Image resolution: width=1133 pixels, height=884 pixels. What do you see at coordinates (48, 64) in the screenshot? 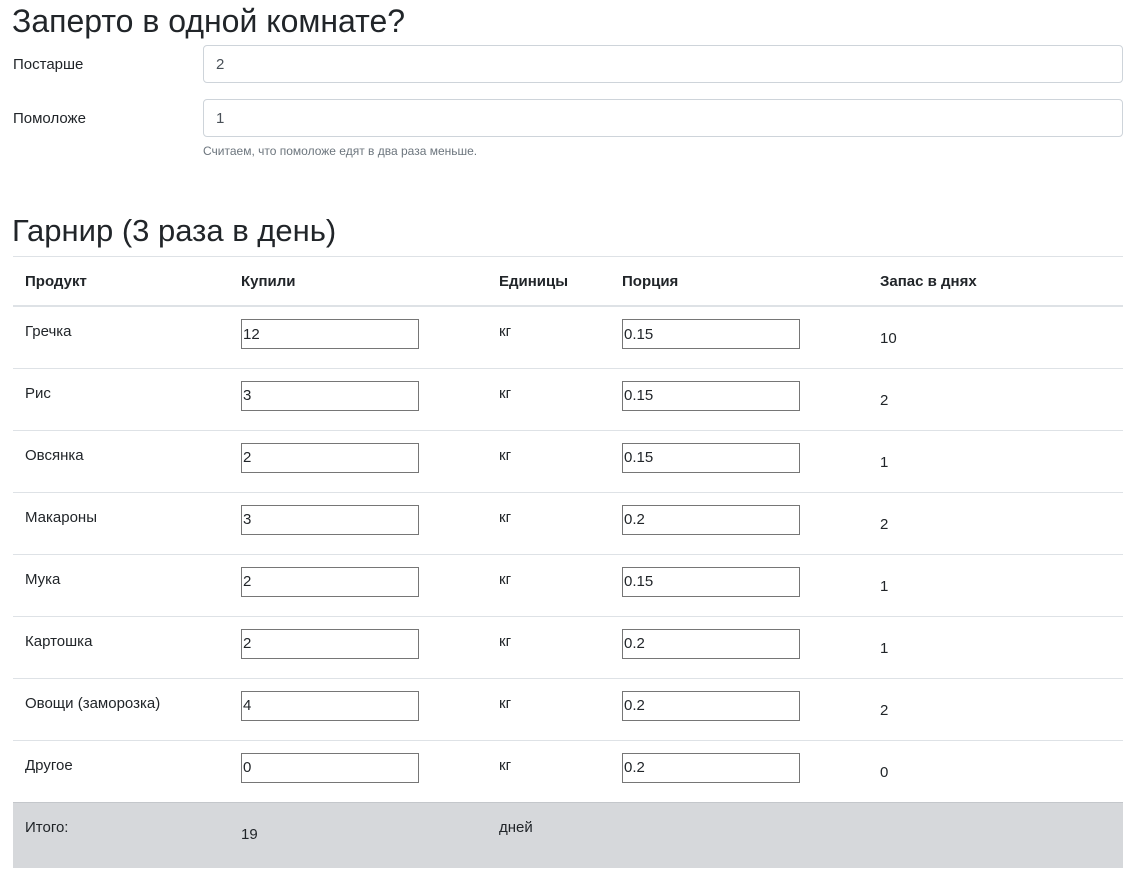
I see `older-label: Постарше` at bounding box center [48, 64].